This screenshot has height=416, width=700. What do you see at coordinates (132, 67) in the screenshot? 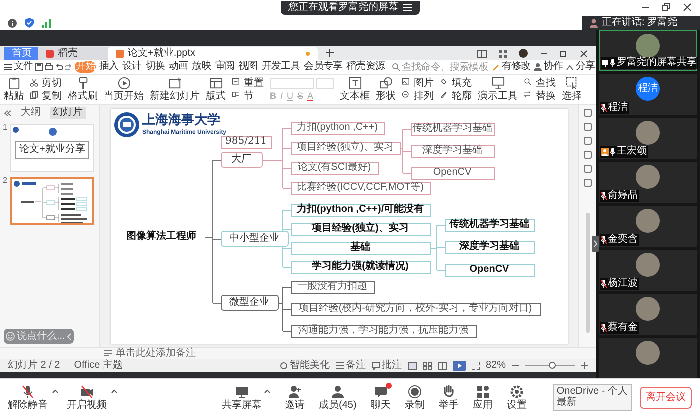
I see `menu-tab: 设计` at bounding box center [132, 67].